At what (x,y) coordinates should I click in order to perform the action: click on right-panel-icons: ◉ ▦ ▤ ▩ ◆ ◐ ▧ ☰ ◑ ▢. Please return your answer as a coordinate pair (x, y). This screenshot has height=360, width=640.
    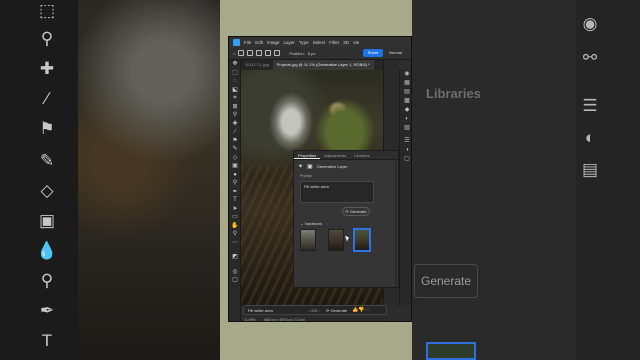
    Looking at the image, I should click on (405, 188).